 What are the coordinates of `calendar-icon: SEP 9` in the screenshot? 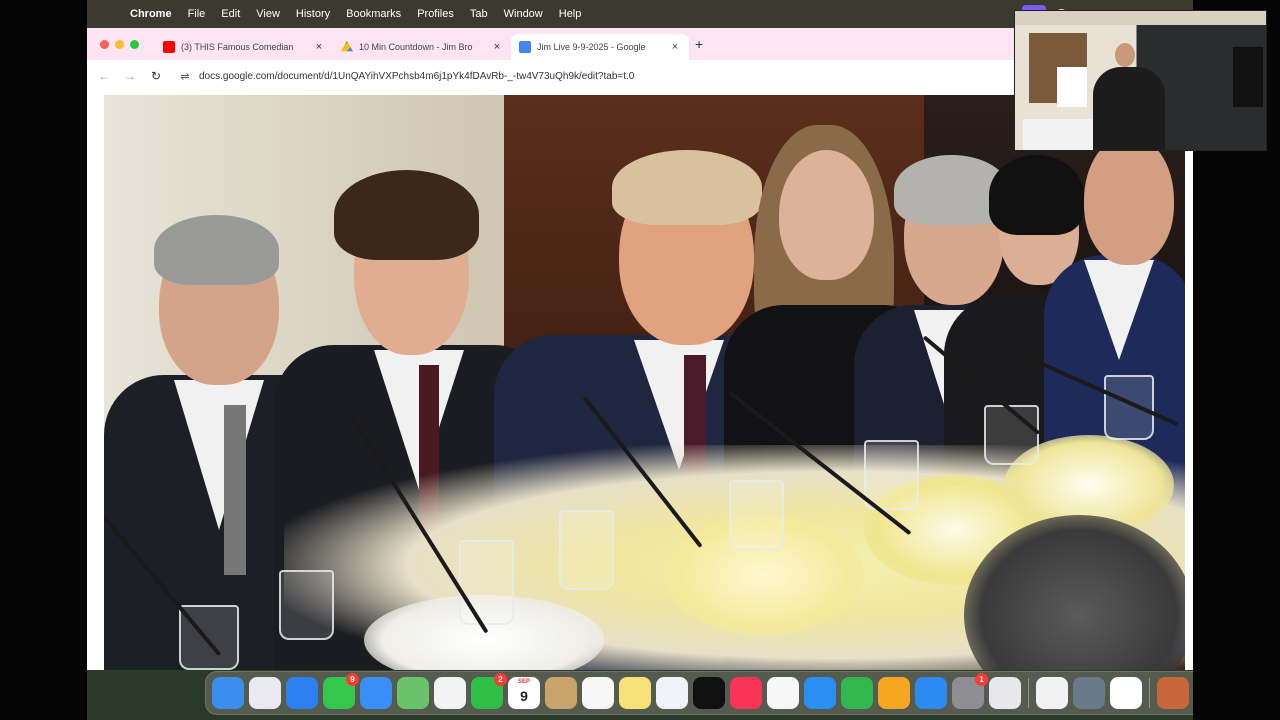 It's located at (524, 693).